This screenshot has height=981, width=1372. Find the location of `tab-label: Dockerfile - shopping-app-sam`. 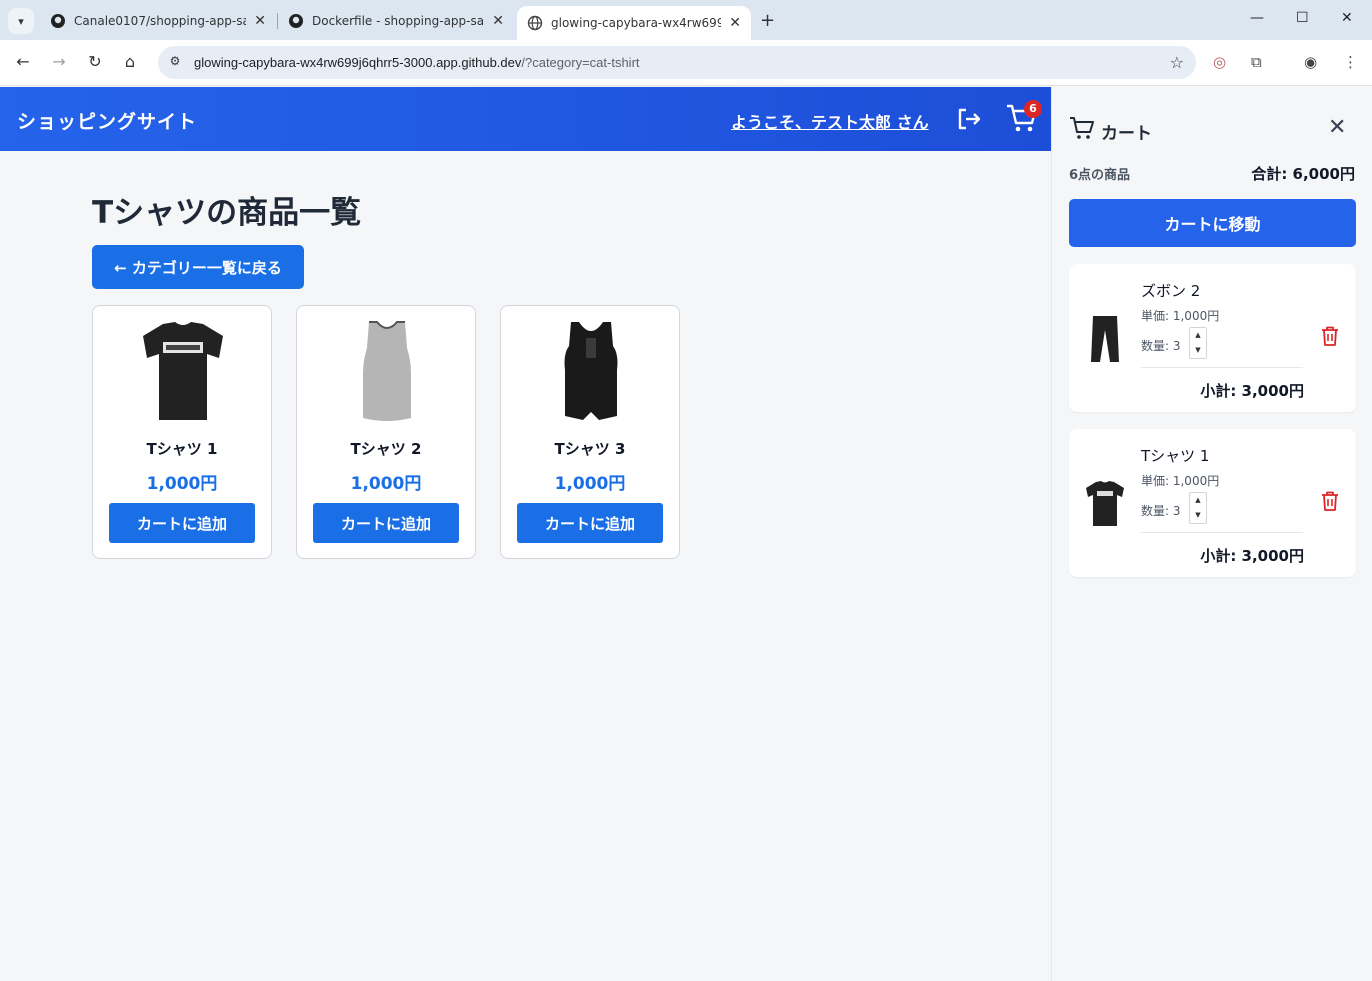

tab-label: Dockerfile - shopping-app-sam is located at coordinates (398, 21).